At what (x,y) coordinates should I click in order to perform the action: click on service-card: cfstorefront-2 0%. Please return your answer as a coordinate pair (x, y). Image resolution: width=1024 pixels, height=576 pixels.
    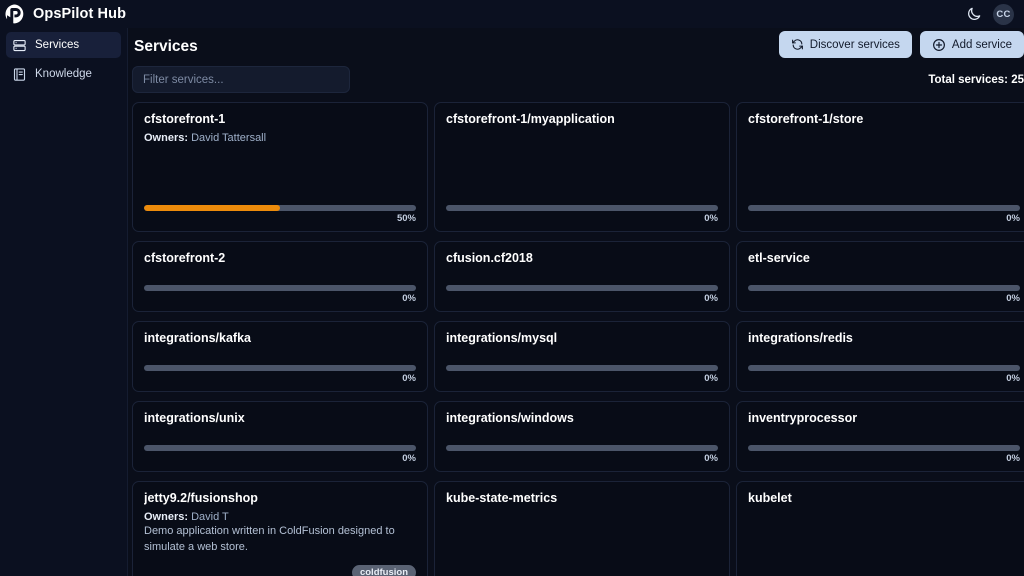
    Looking at the image, I should click on (280, 276).